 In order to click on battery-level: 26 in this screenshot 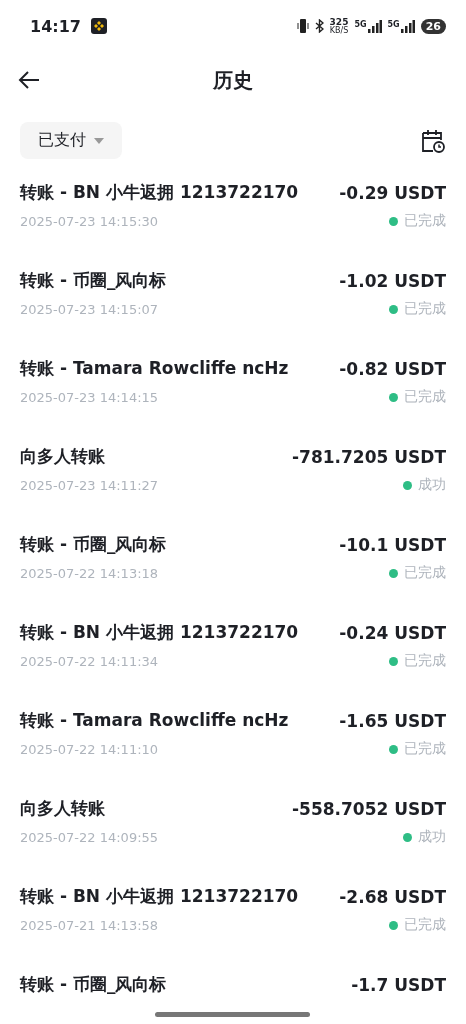, I will do `click(433, 26)`.